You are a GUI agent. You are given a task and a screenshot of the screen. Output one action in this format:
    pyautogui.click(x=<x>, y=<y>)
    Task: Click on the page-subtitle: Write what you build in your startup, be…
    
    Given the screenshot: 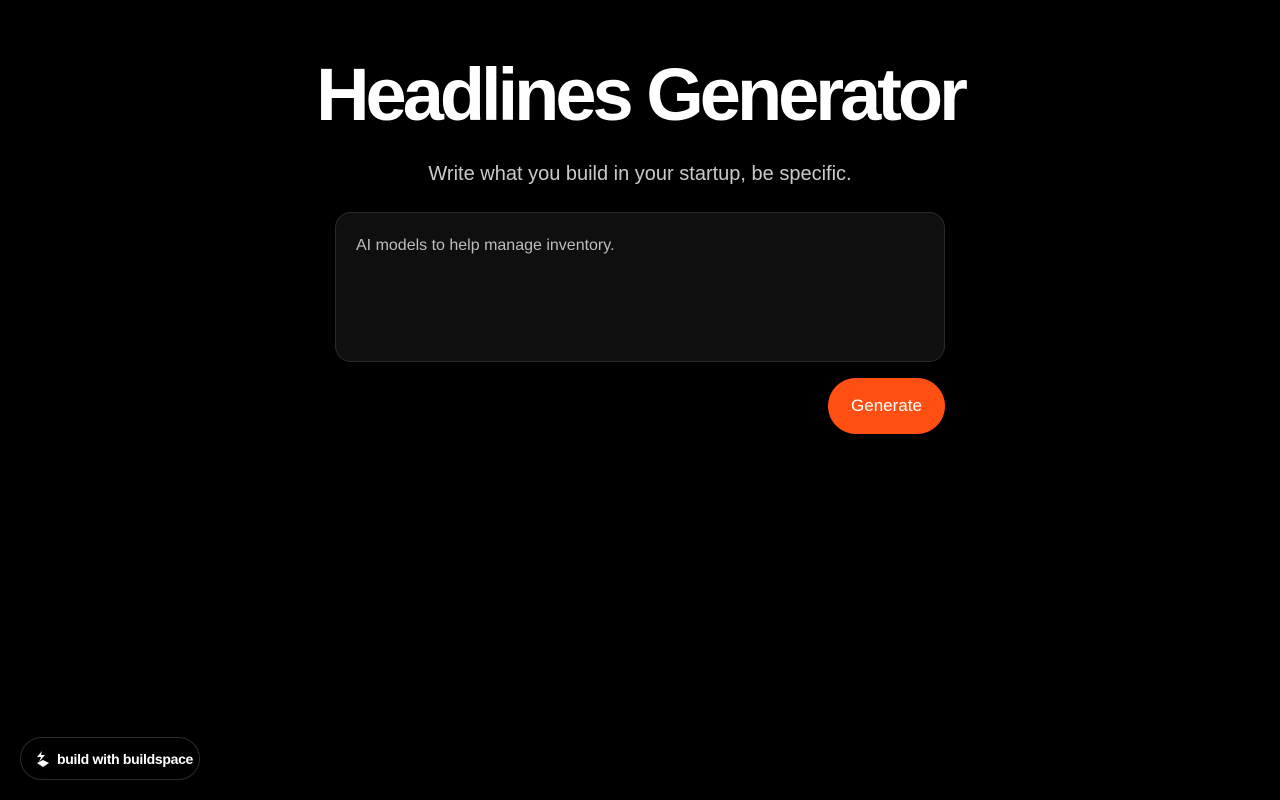 What is the action you would take?
    pyautogui.click(x=640, y=174)
    